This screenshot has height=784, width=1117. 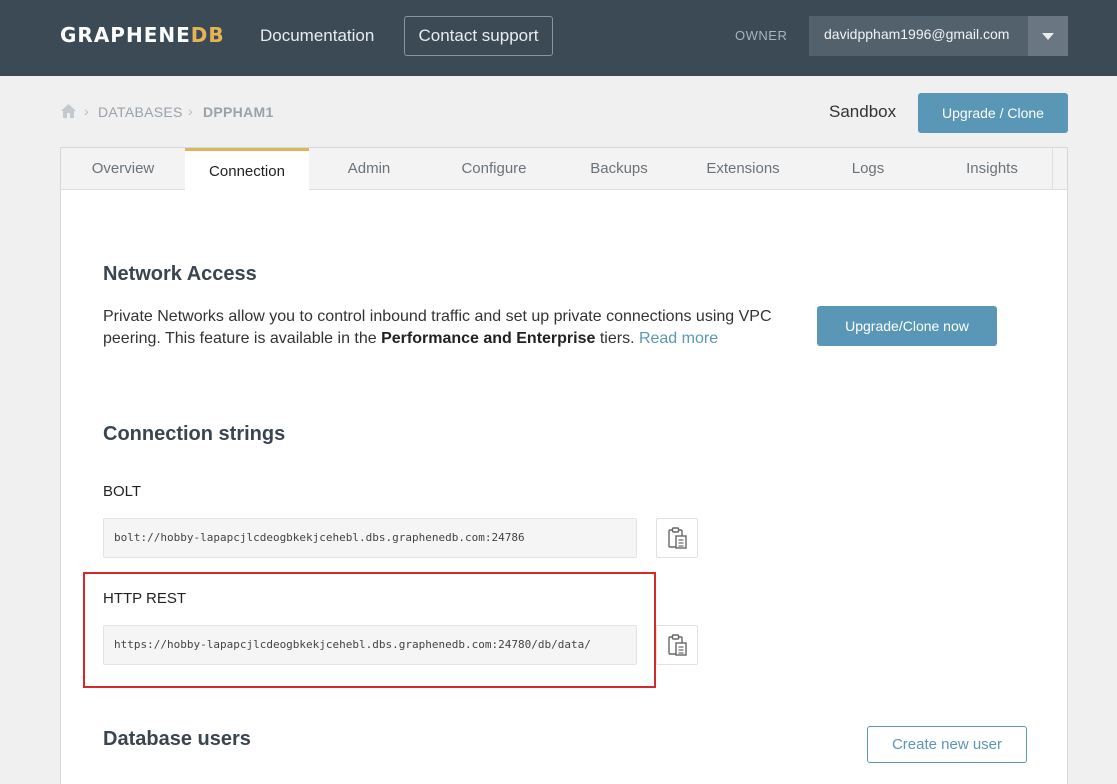 What do you see at coordinates (142, 35) in the screenshot?
I see `graphenedb-logo: GRAPHENEDB` at bounding box center [142, 35].